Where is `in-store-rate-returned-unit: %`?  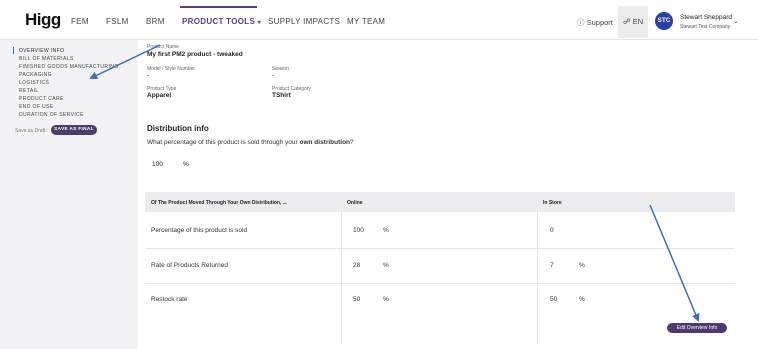 in-store-rate-returned-unit: % is located at coordinates (582, 265).